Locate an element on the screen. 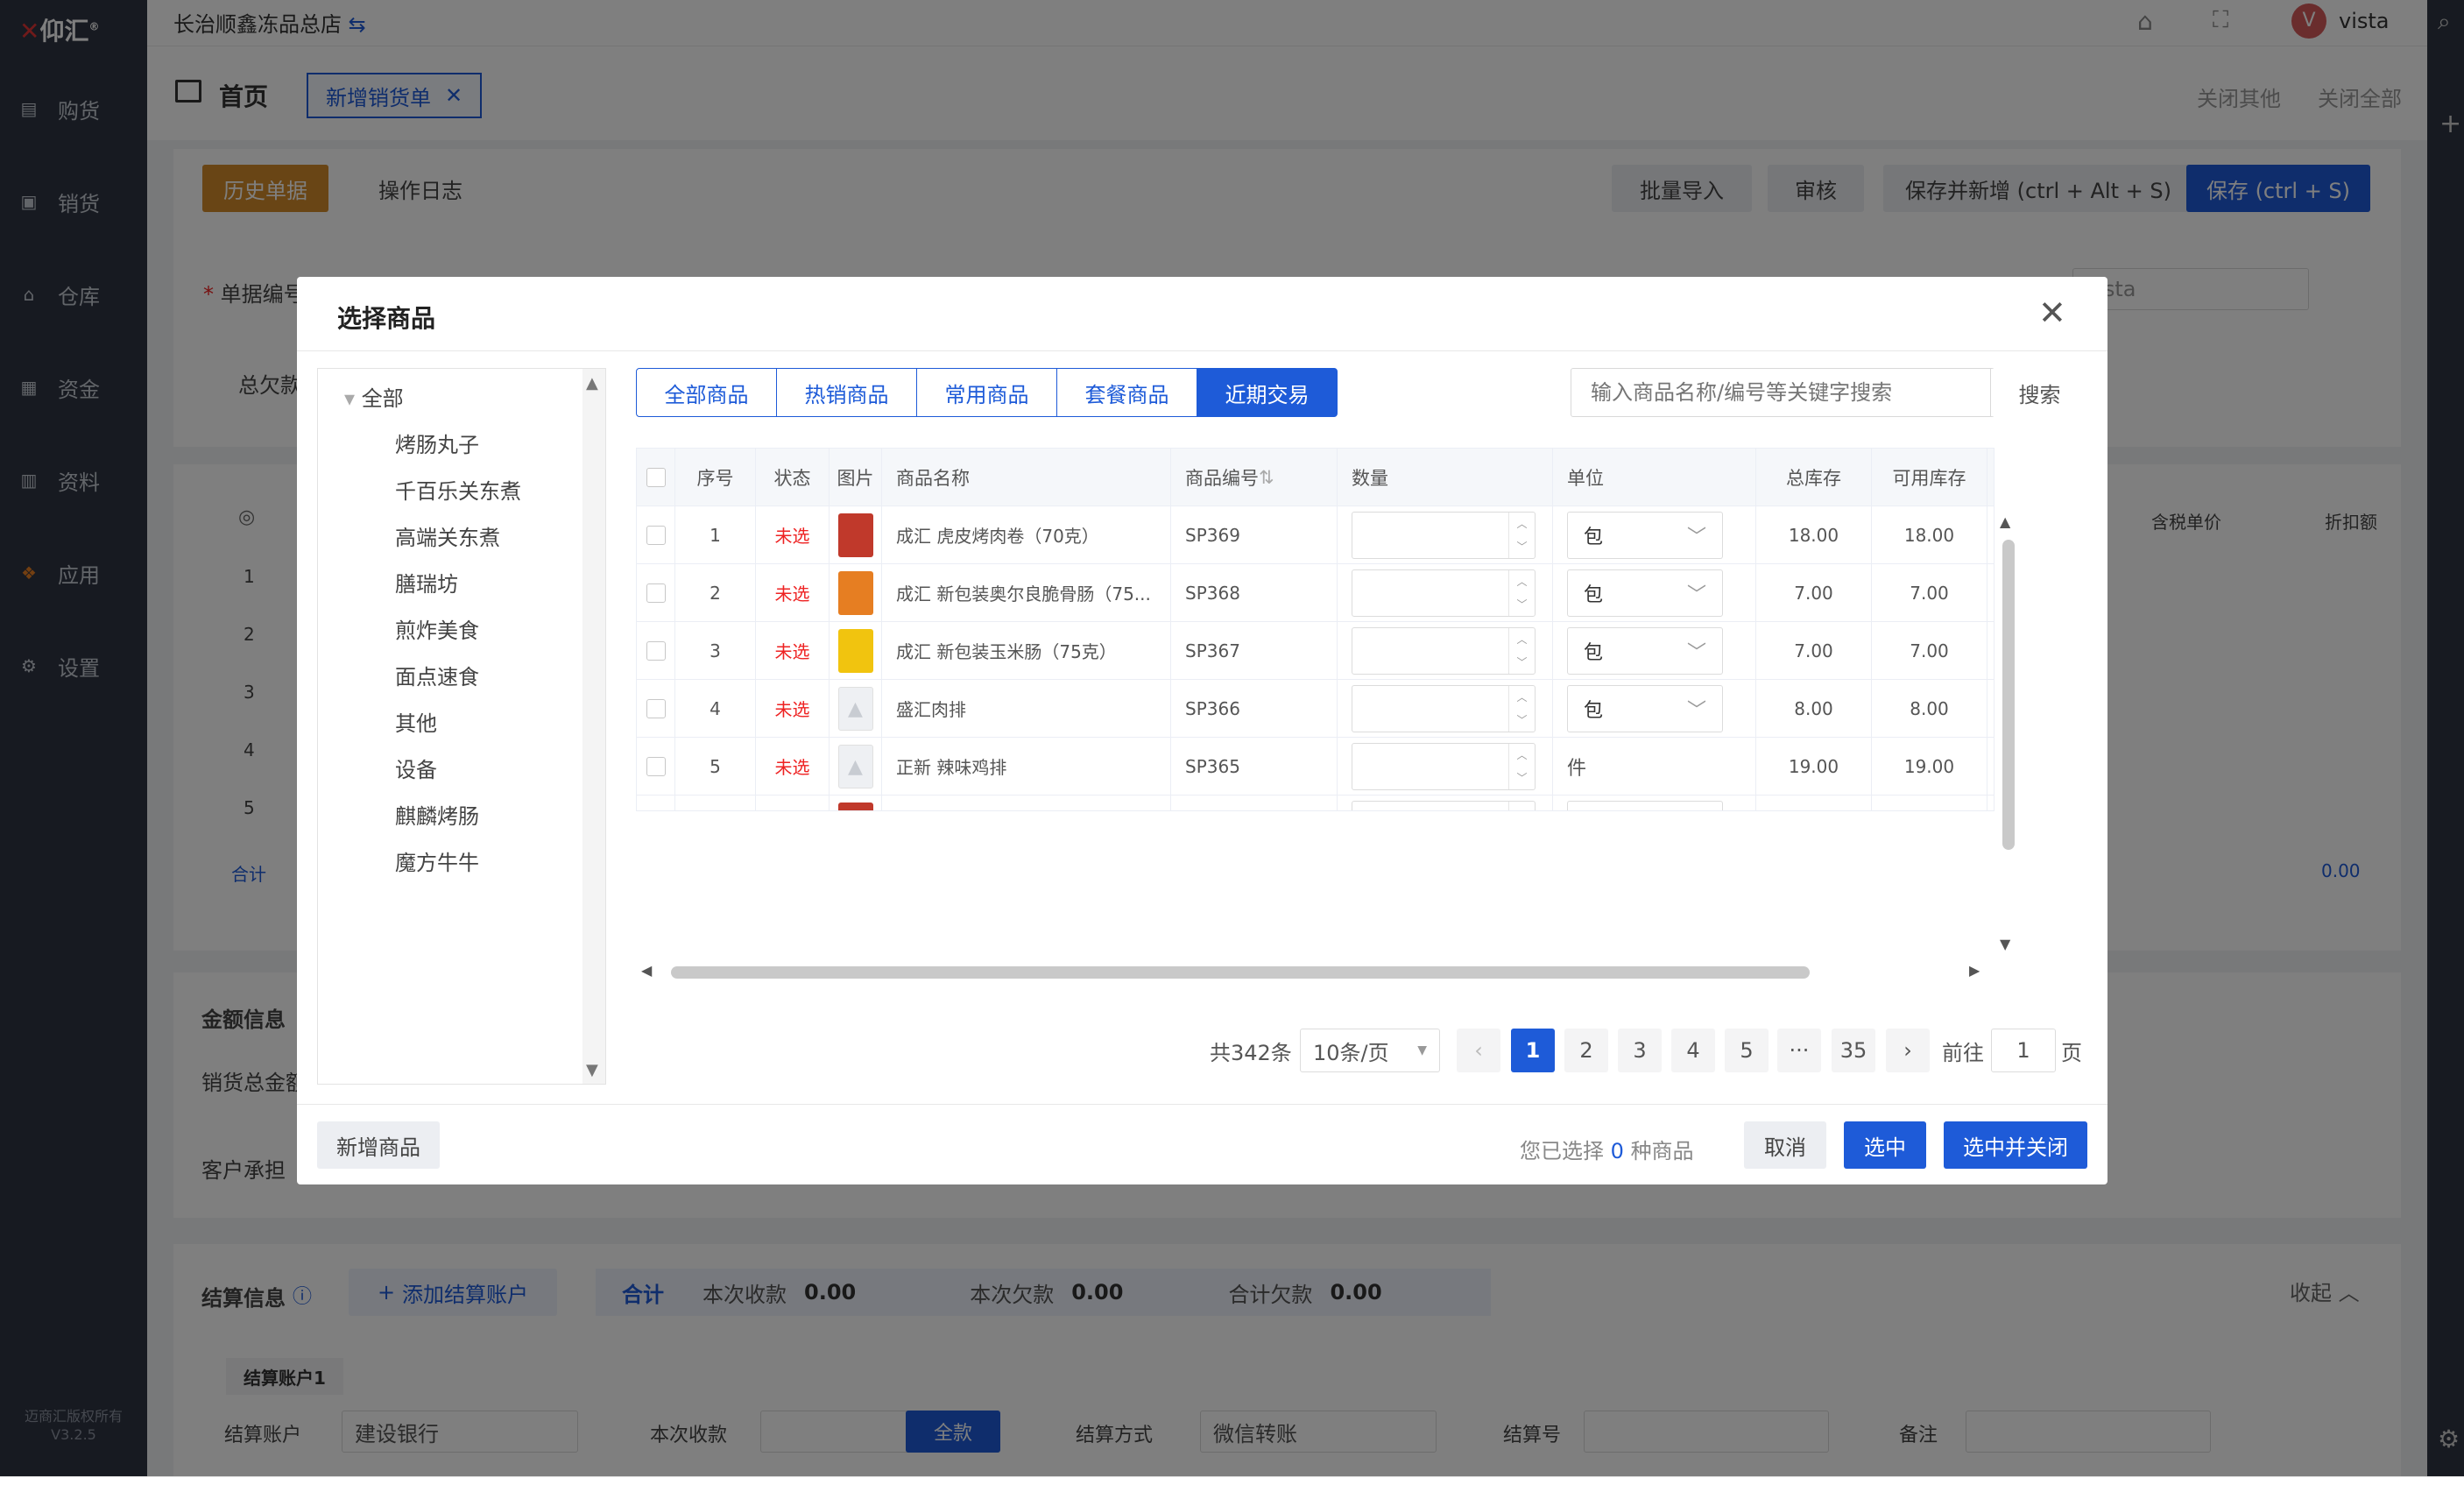 This screenshot has height=1492, width=2464. search-button: 搜索 is located at coordinates (2039, 392).